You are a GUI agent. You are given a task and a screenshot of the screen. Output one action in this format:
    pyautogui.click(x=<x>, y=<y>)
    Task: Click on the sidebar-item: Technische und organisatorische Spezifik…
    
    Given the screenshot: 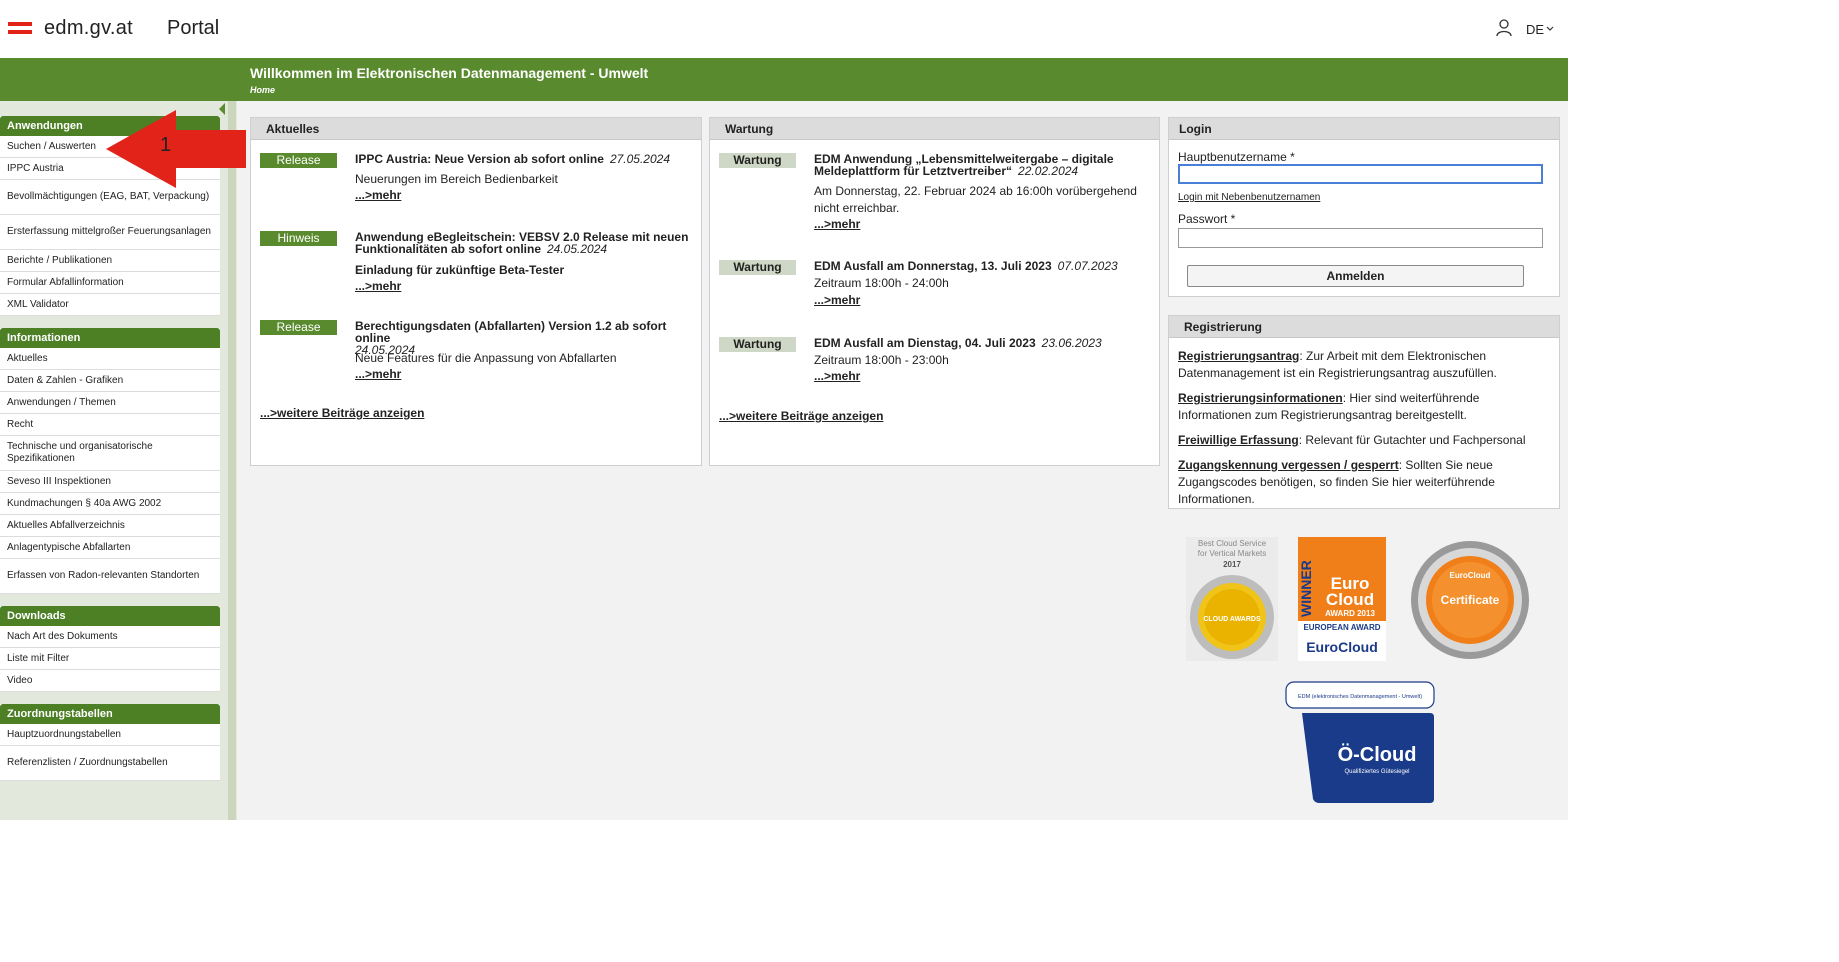 What is the action you would take?
    pyautogui.click(x=110, y=453)
    